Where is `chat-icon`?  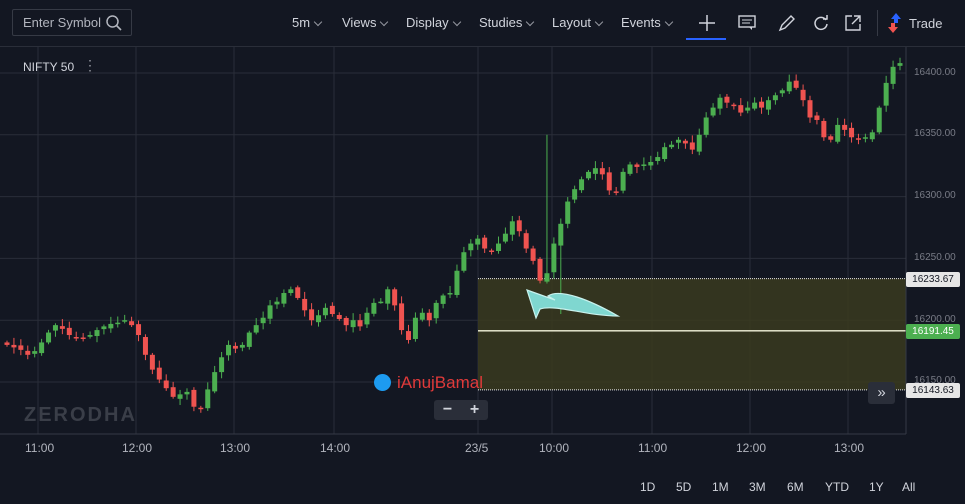 chat-icon is located at coordinates (747, 23).